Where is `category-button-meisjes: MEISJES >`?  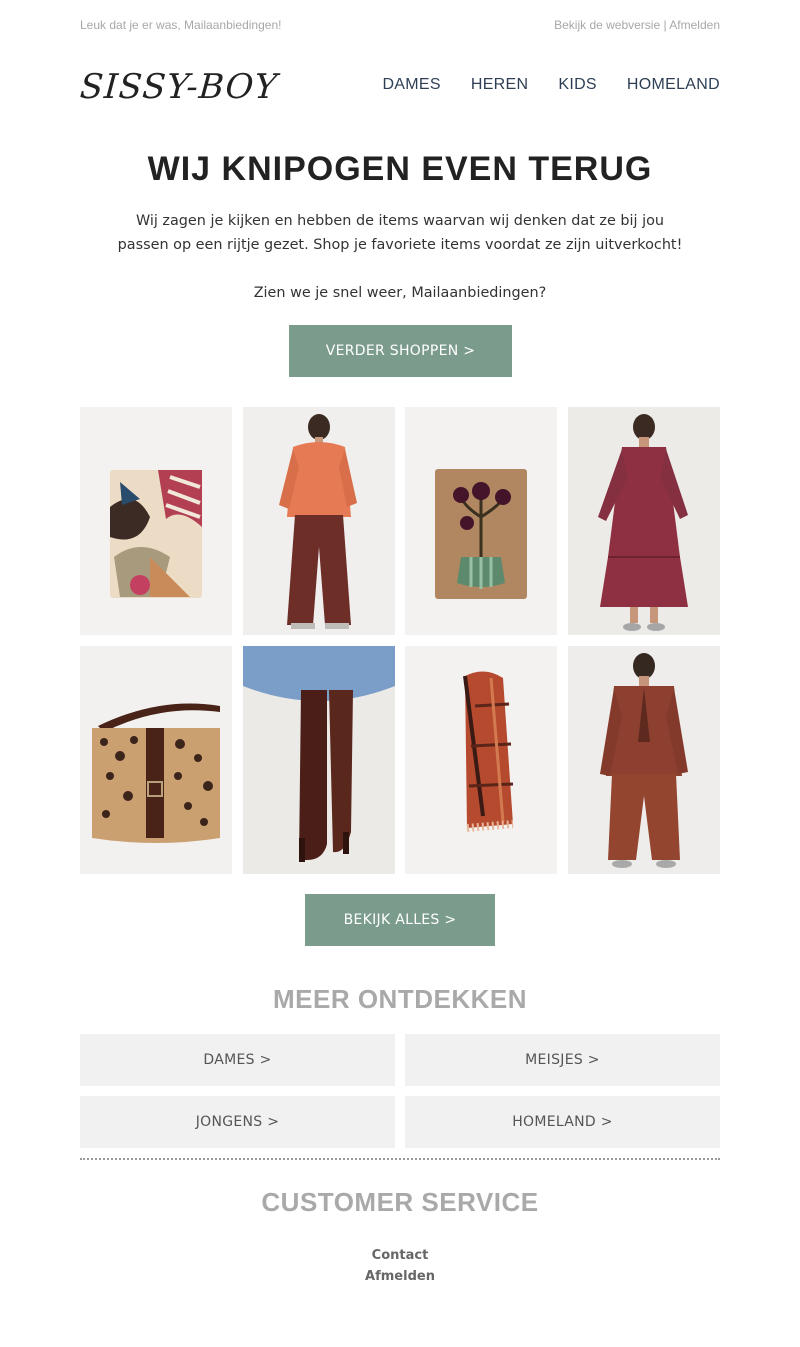
category-button-meisjes: MEISJES > is located at coordinates (562, 1060).